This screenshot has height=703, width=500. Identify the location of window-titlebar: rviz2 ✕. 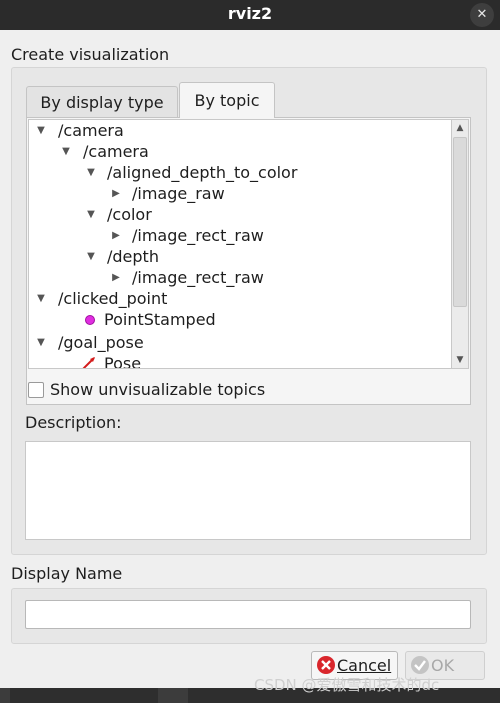
(250, 15).